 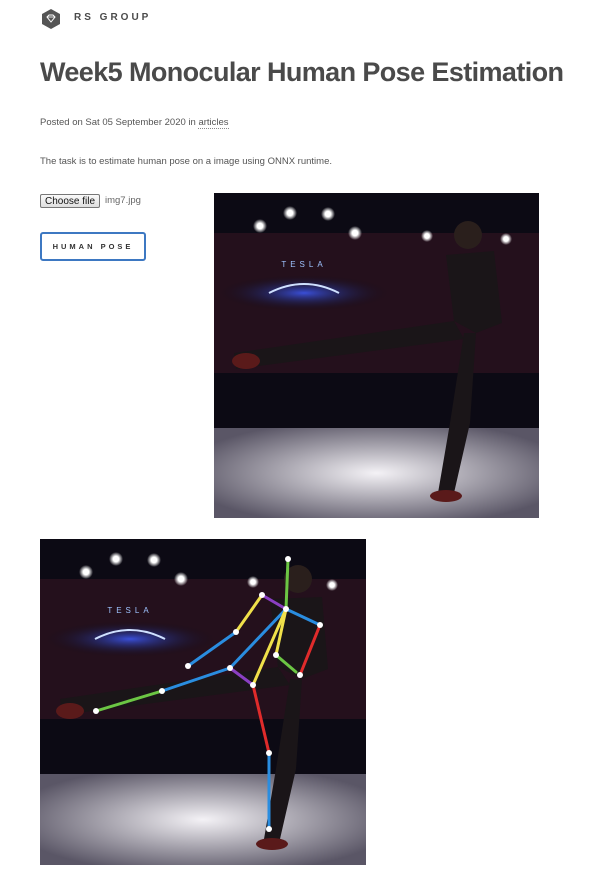 I want to click on human-pose-button: HUMAN POSE, so click(x=93, y=246).